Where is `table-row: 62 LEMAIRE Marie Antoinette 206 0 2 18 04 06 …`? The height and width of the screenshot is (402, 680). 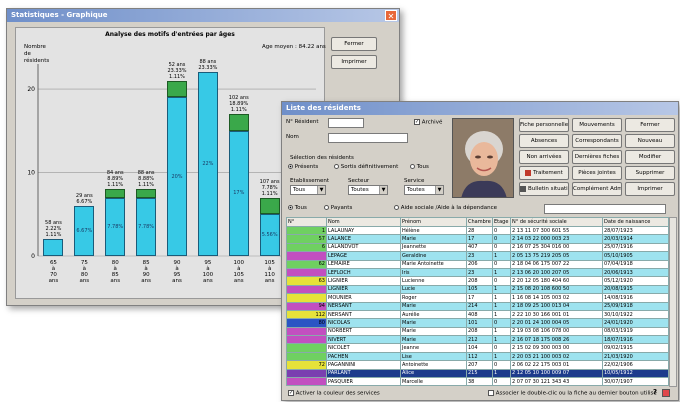
table-row: 62 LEMAIRE Marie Antoinette 206 0 2 18 04 06 … is located at coordinates (477, 264).